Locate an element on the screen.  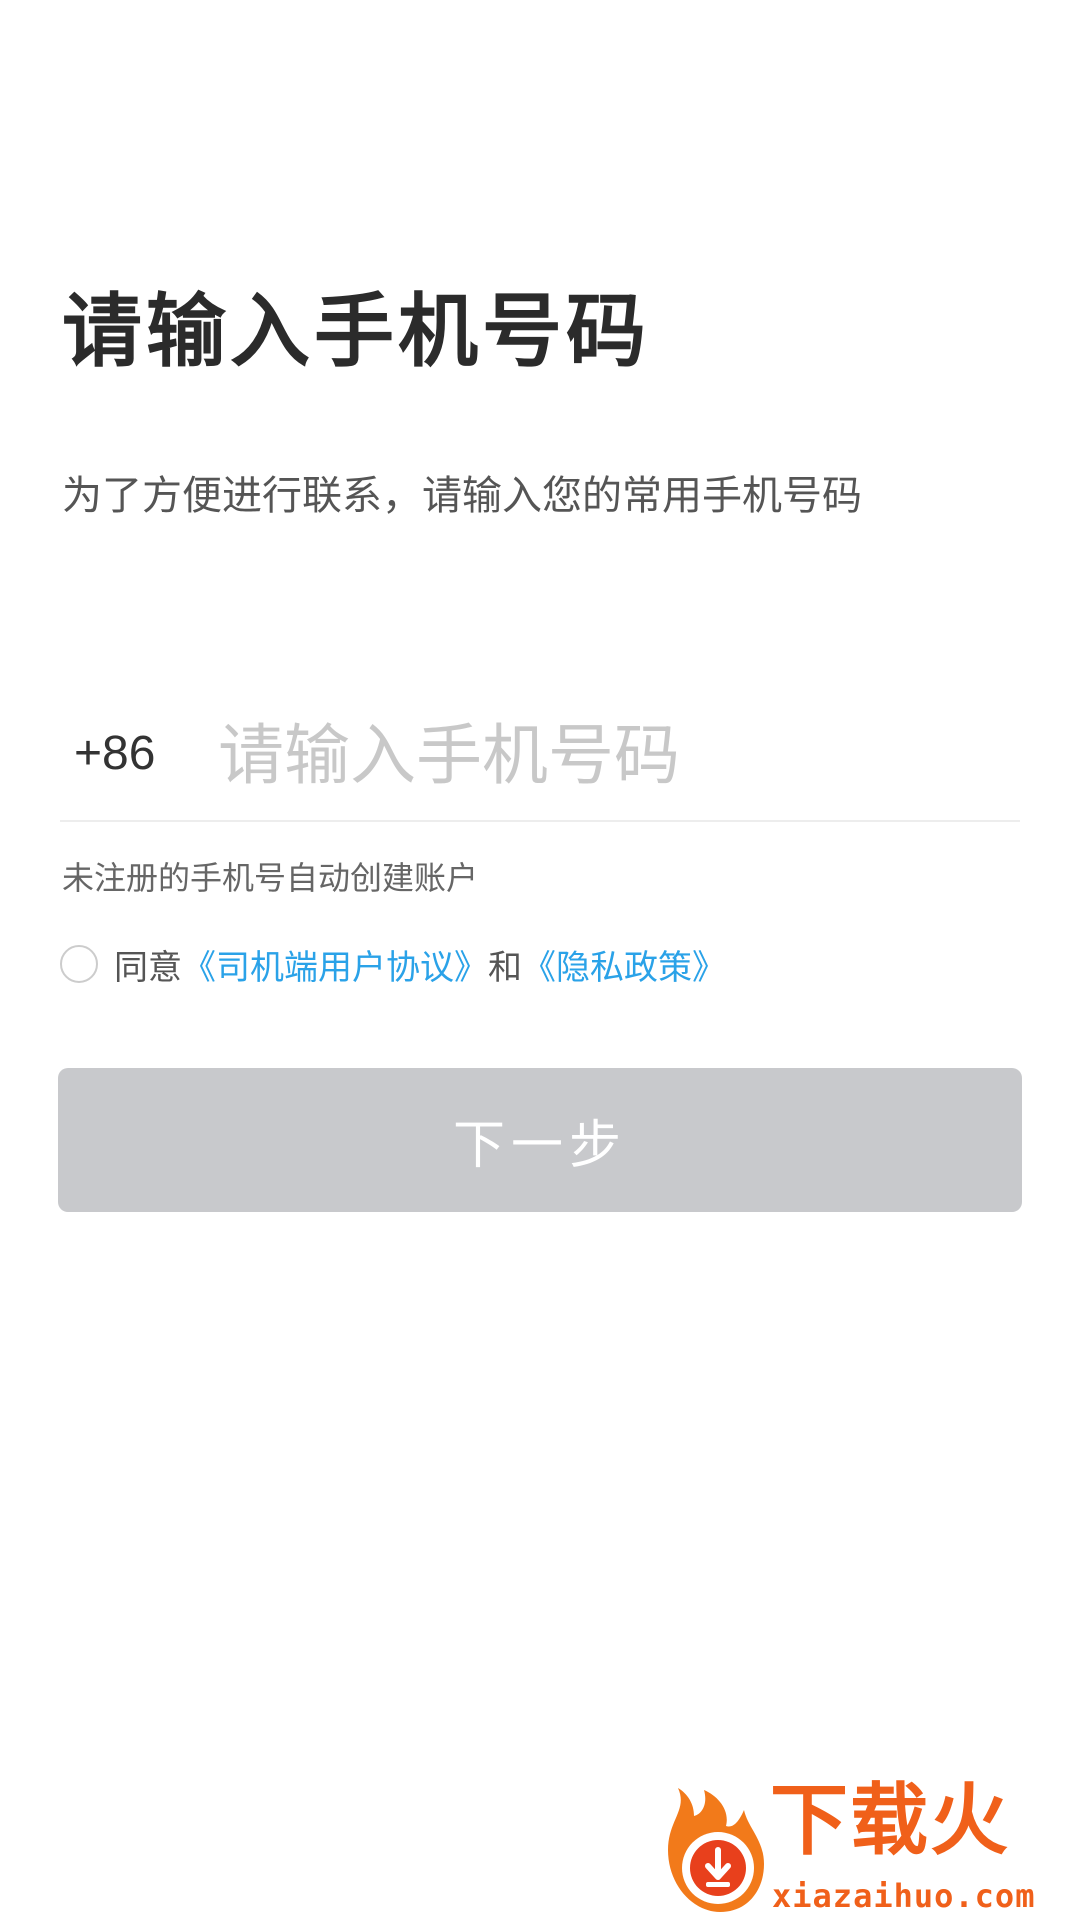
watermark-brand: 下载火 is located at coordinates (890, 1821).